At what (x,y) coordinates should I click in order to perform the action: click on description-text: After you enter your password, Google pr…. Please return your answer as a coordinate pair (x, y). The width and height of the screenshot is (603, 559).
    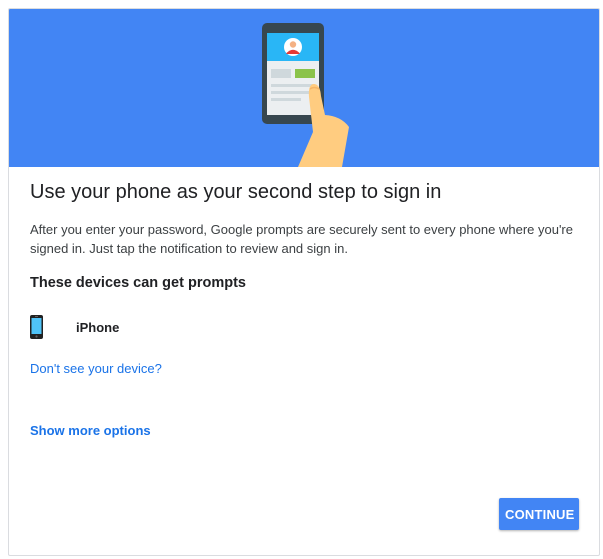
    Looking at the image, I should click on (301, 239).